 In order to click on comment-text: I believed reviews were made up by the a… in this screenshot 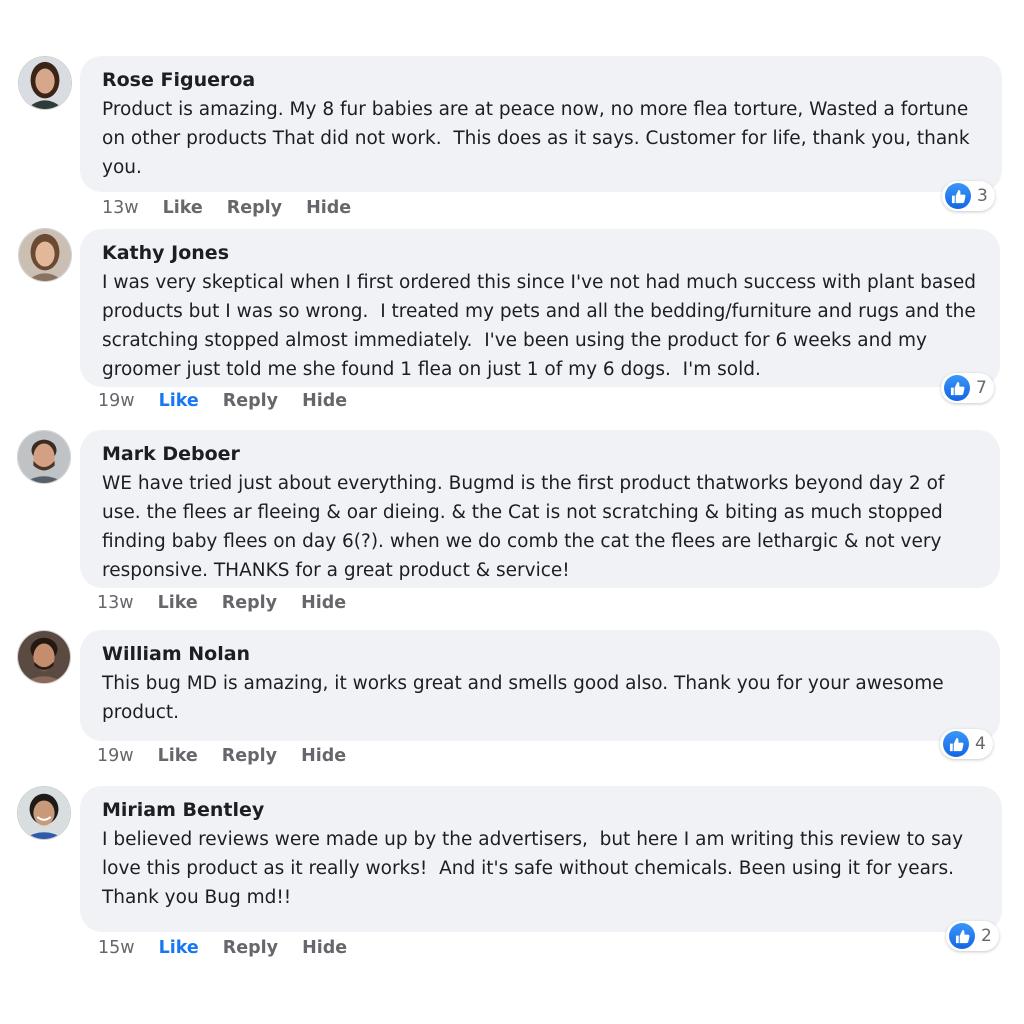, I will do `click(535, 868)`.